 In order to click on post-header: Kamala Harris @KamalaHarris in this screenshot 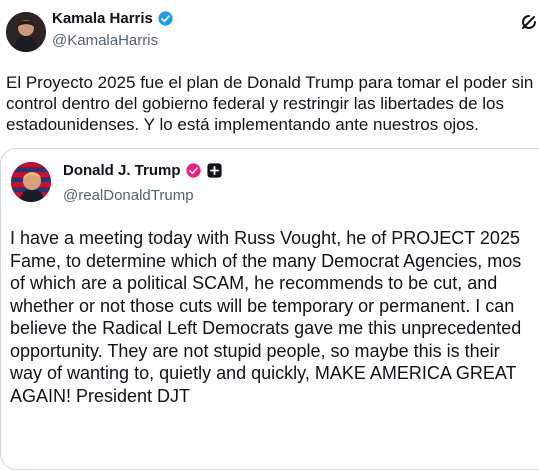, I will do `click(269, 30)`.